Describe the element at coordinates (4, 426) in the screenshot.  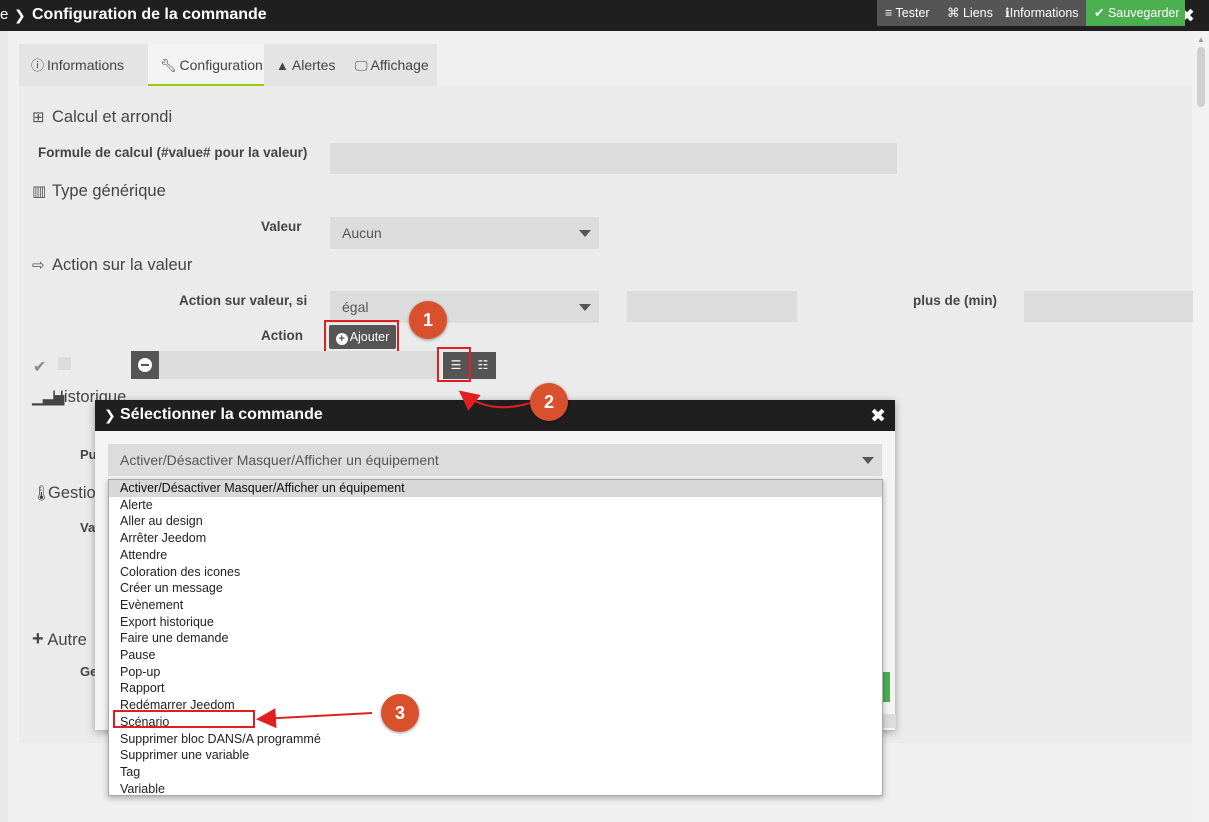
I see `background-list-edge` at that location.